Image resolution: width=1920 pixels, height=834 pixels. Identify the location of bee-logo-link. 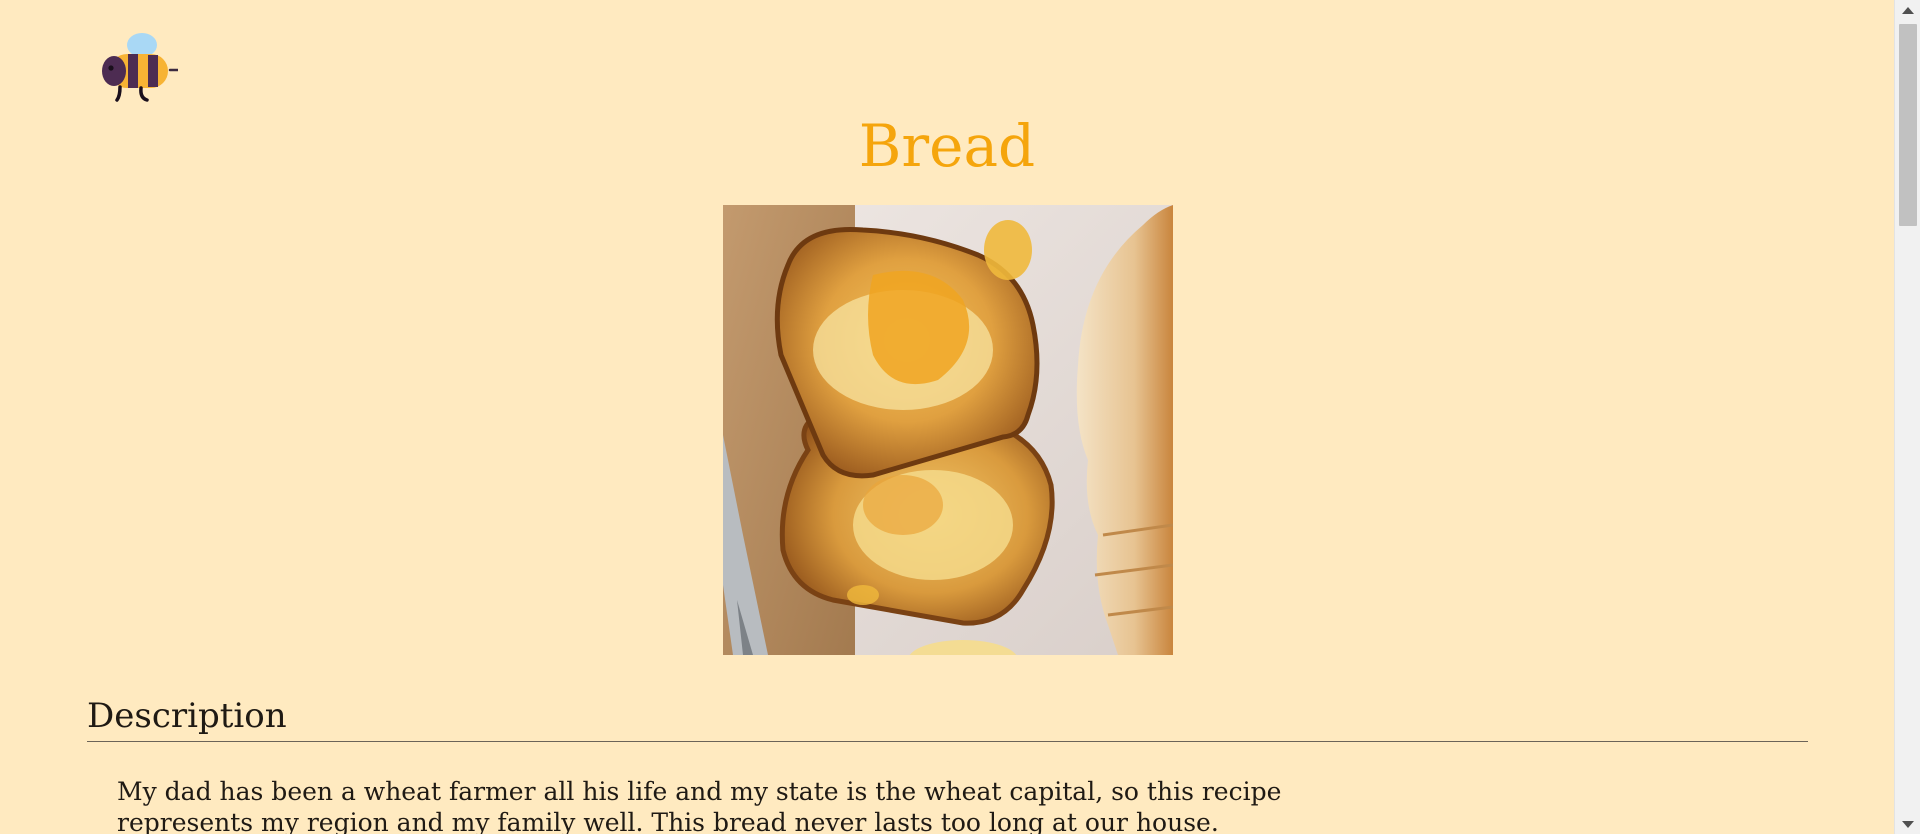
(139, 68).